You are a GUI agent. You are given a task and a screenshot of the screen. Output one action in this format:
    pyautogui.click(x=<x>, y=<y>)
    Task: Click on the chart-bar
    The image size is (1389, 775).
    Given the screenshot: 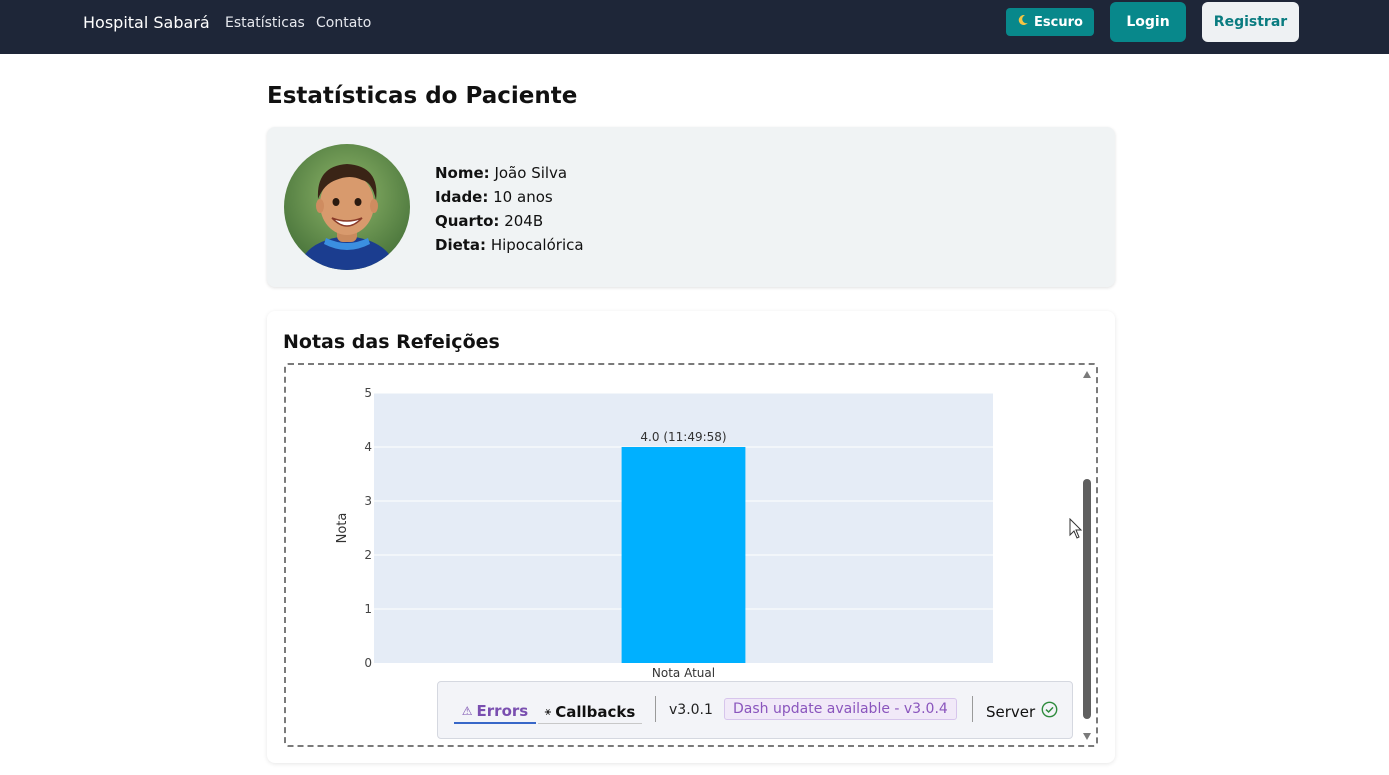 What is the action you would take?
    pyautogui.click(x=683, y=555)
    